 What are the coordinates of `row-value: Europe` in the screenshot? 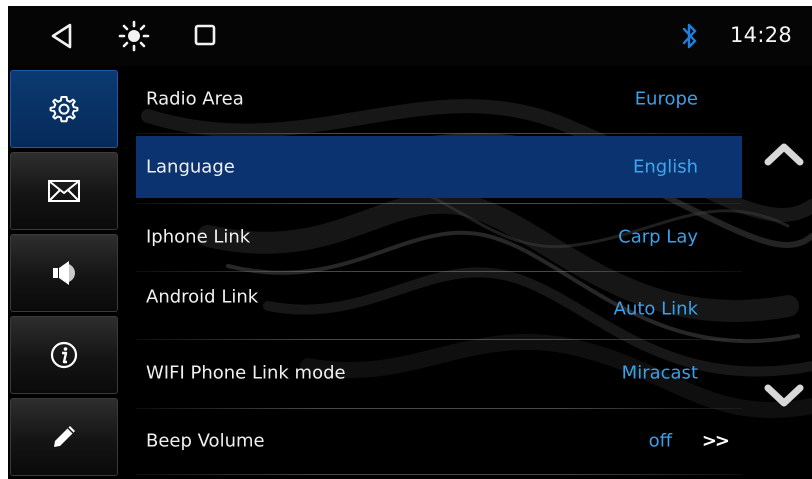 It's located at (666, 99).